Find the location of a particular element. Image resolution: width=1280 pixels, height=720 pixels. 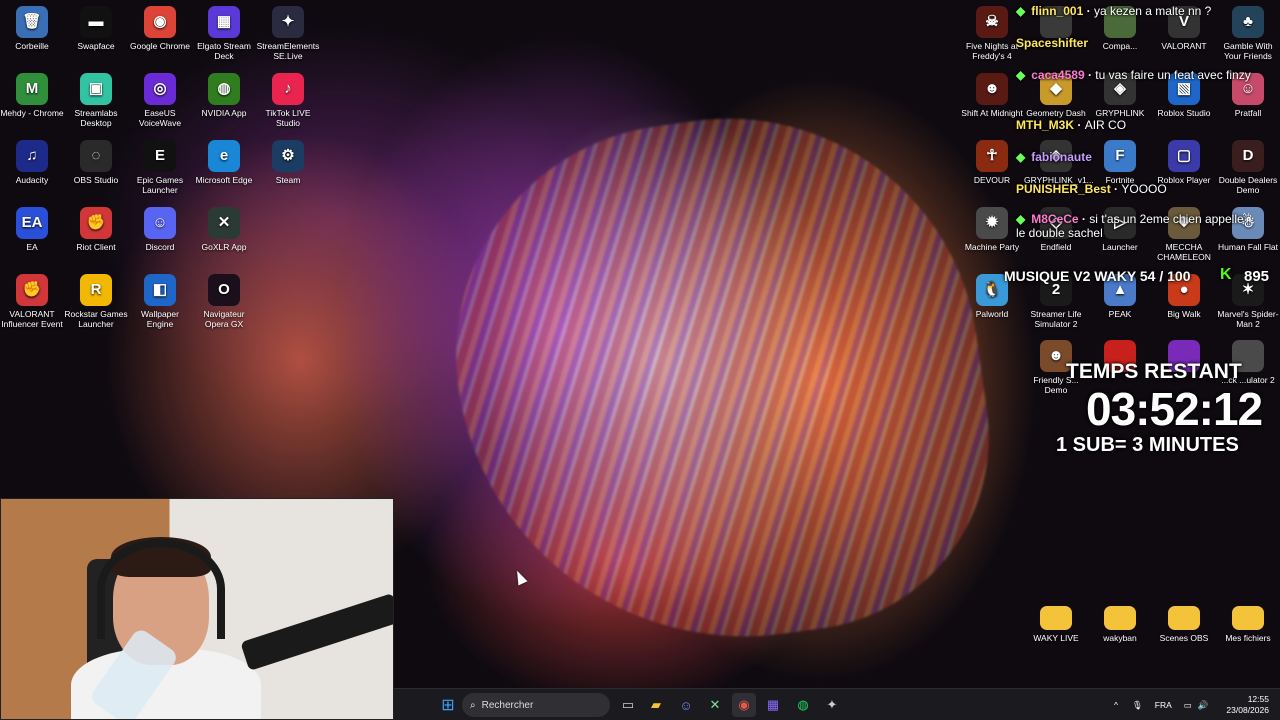

desktop-shortcut-6: ▣ Streamlabs Desktop is located at coordinates (96, 100).